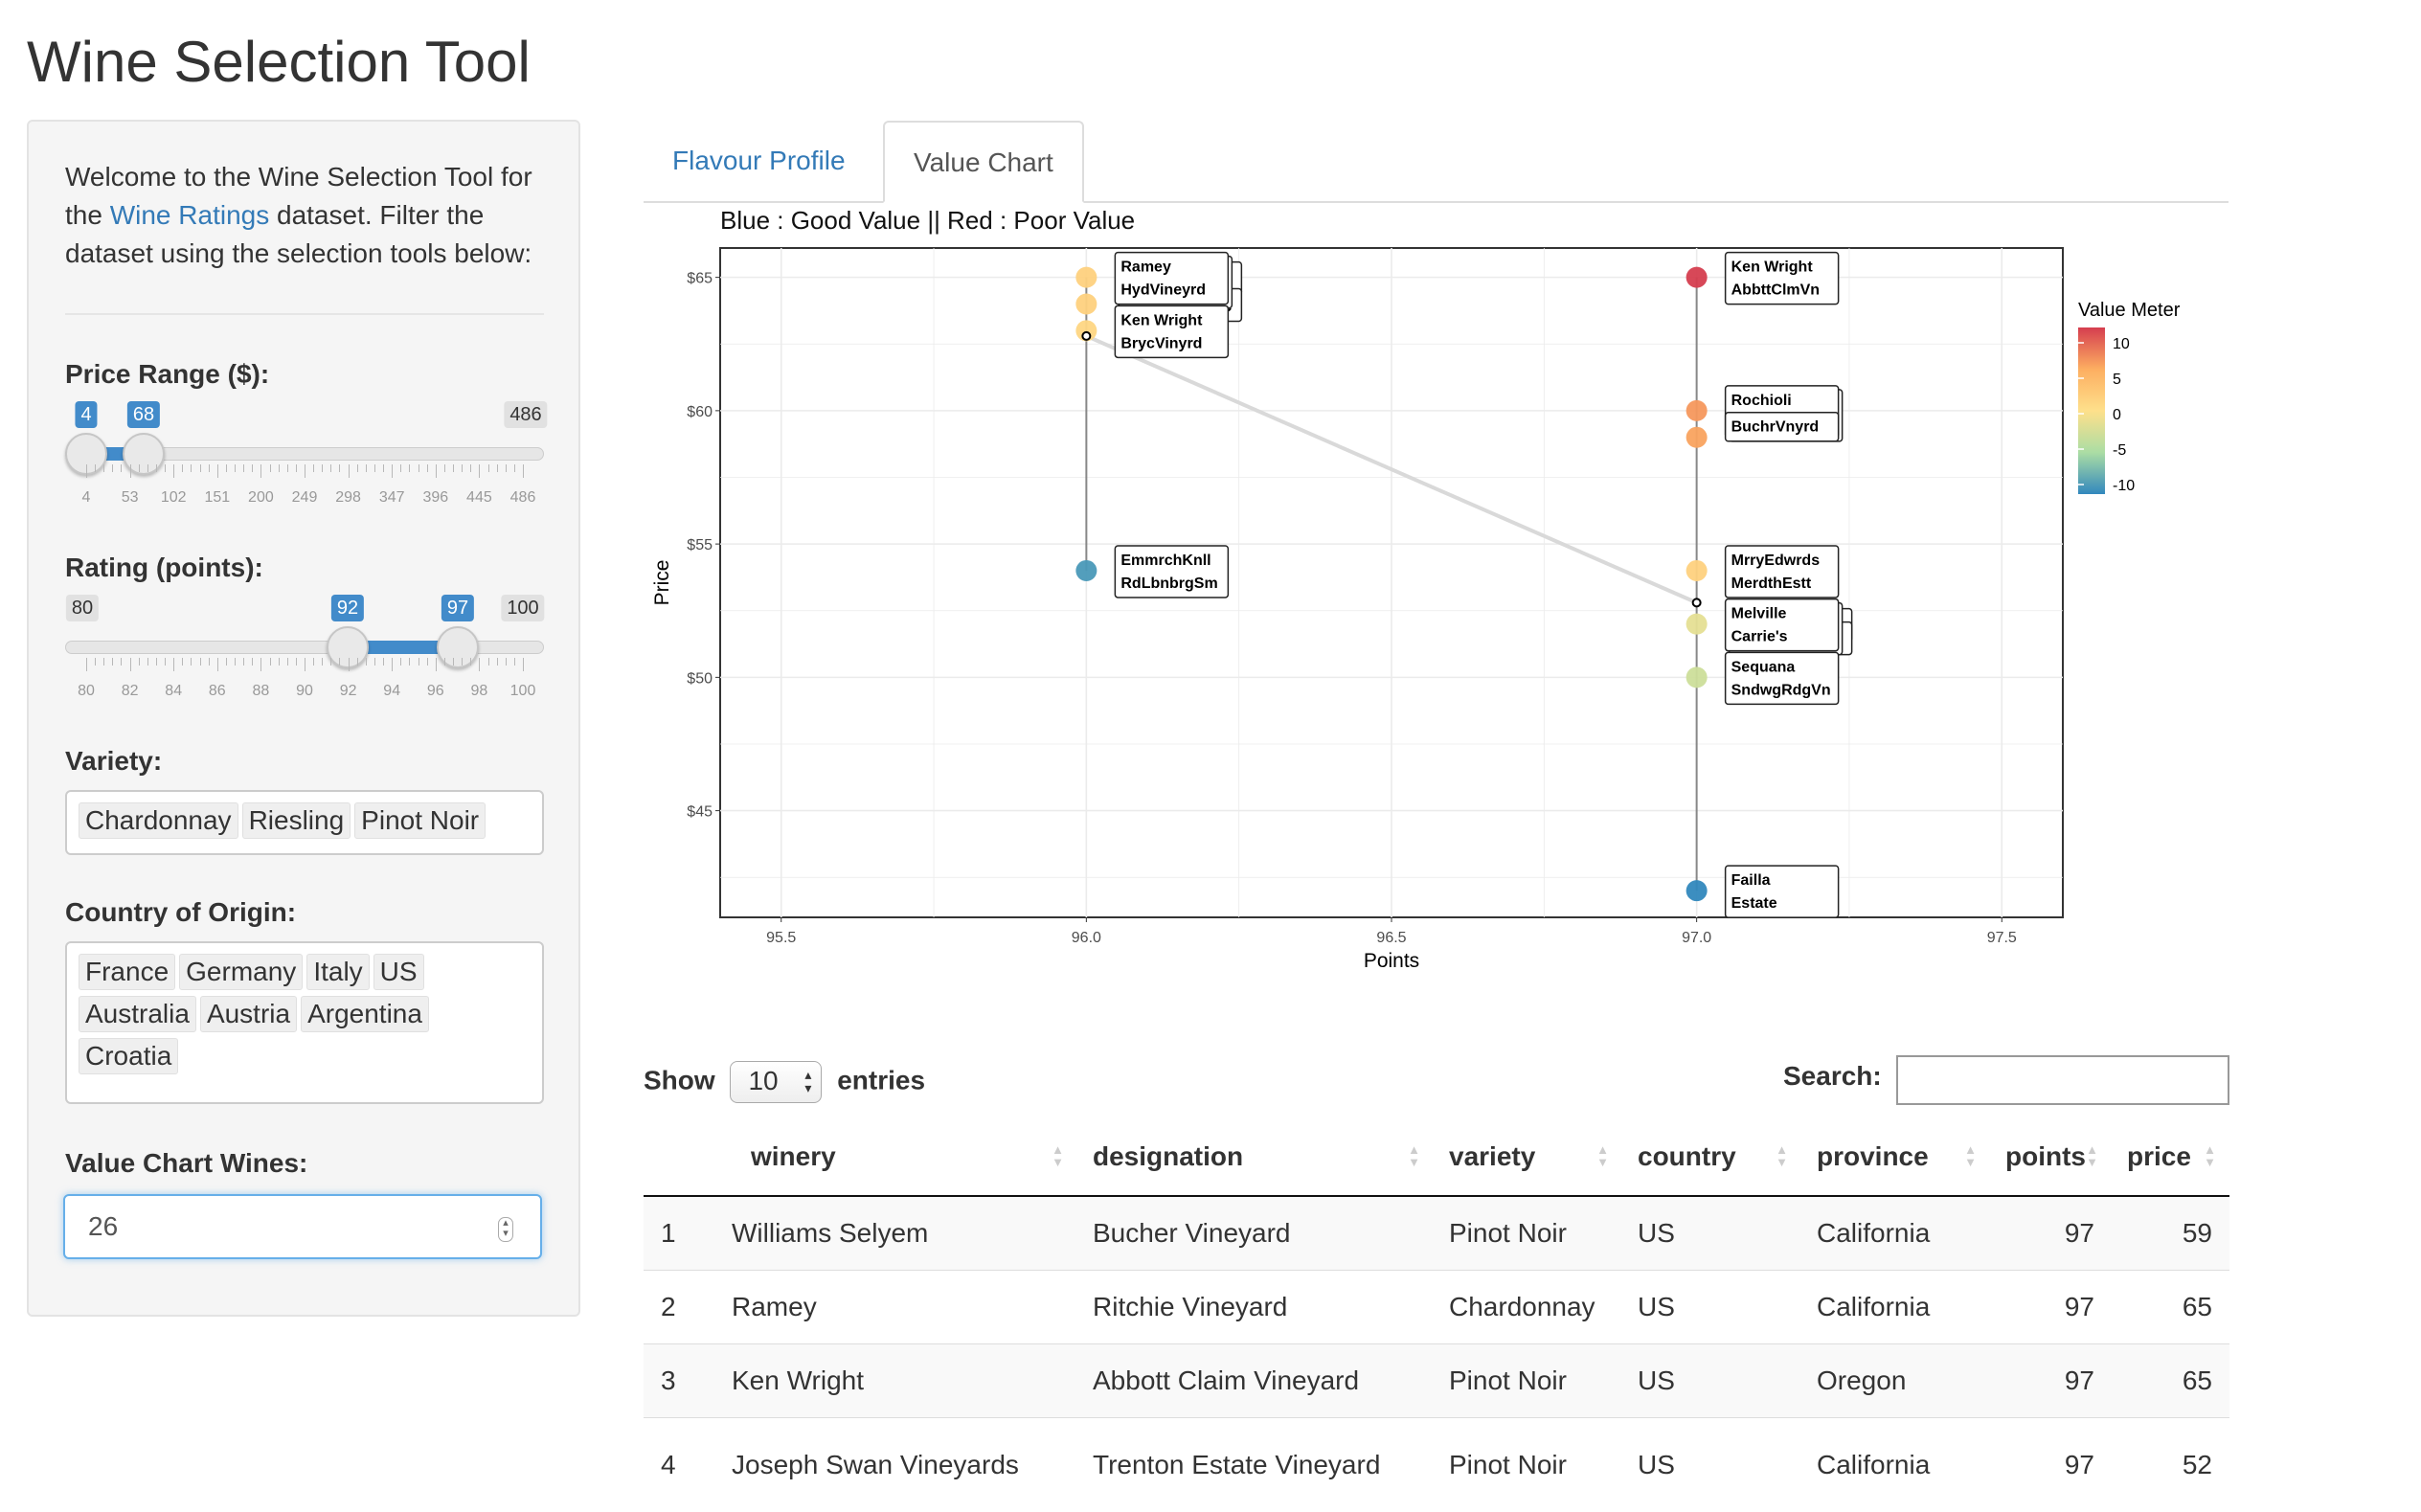 This screenshot has width=2421, height=1512. What do you see at coordinates (1528, 1157) in the screenshot?
I see `col-header-variety: variety▲▼` at bounding box center [1528, 1157].